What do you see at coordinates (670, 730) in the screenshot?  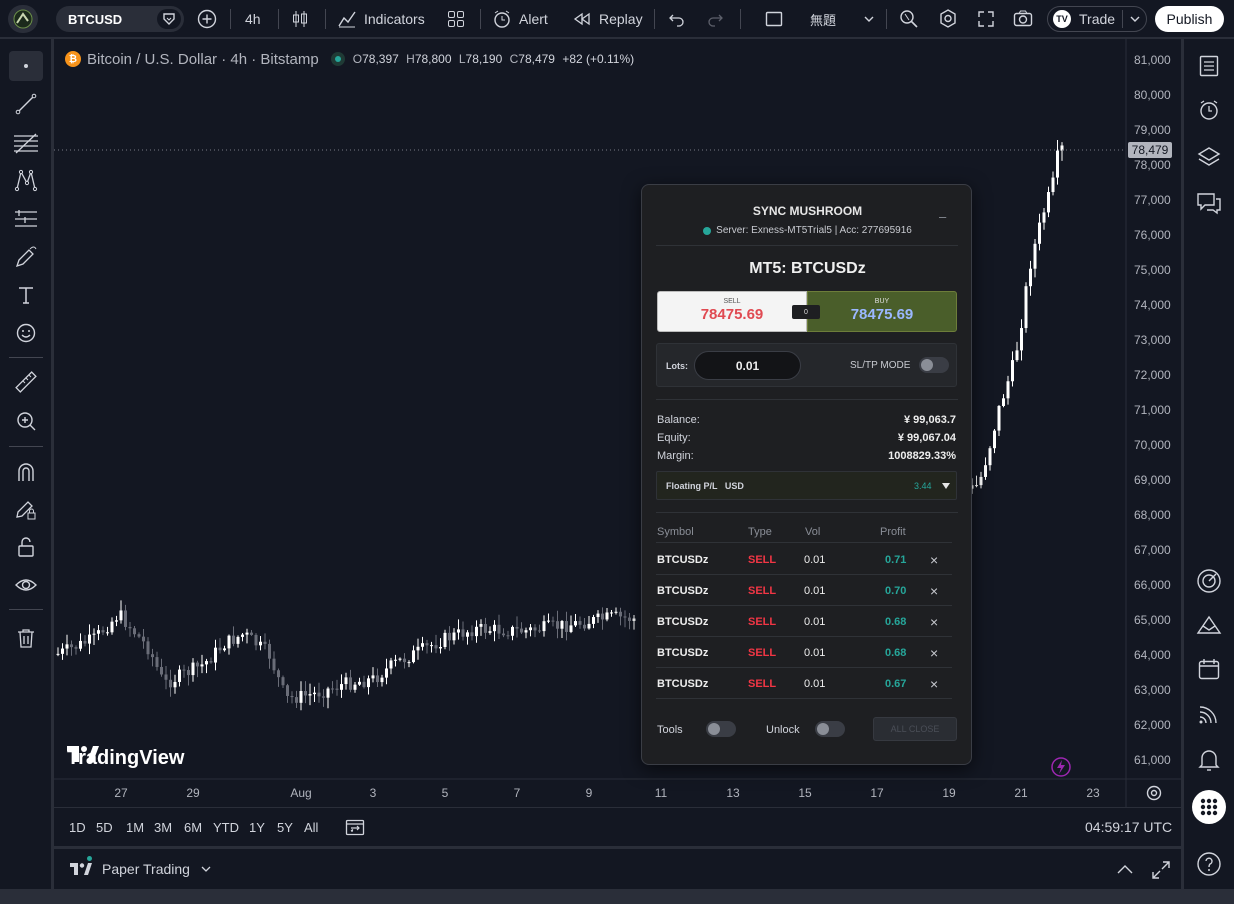 I see `tools-label: Tools` at bounding box center [670, 730].